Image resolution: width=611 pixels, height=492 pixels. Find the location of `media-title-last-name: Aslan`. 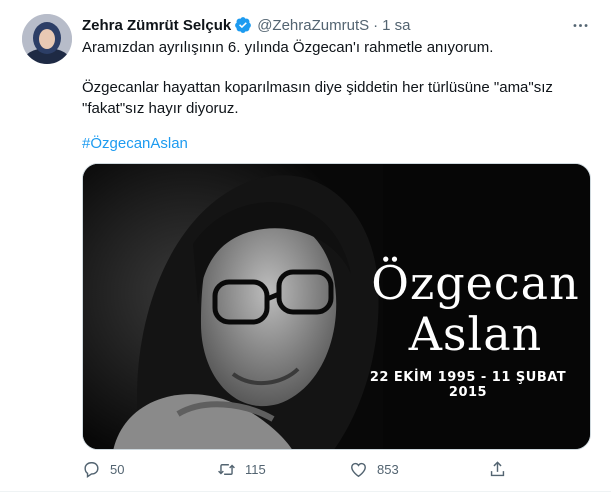

media-title-last-name: Aslan is located at coordinates (475, 334).